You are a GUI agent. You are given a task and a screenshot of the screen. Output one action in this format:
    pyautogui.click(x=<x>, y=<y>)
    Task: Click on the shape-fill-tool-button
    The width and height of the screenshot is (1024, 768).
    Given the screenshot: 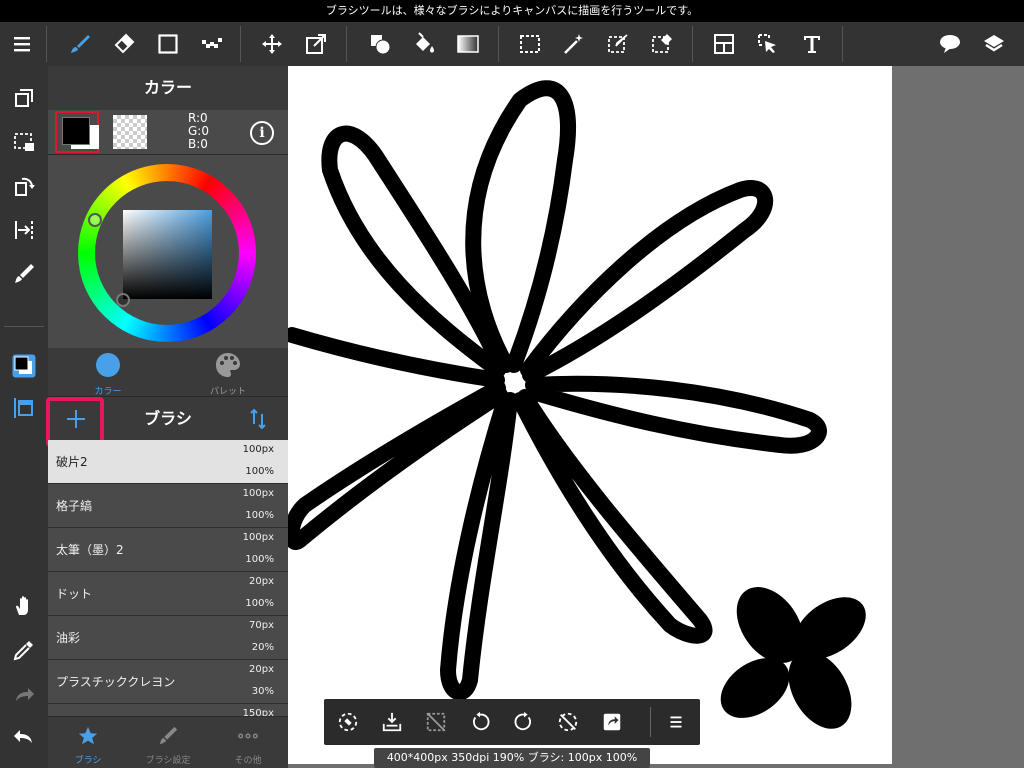 What is the action you would take?
    pyautogui.click(x=380, y=44)
    